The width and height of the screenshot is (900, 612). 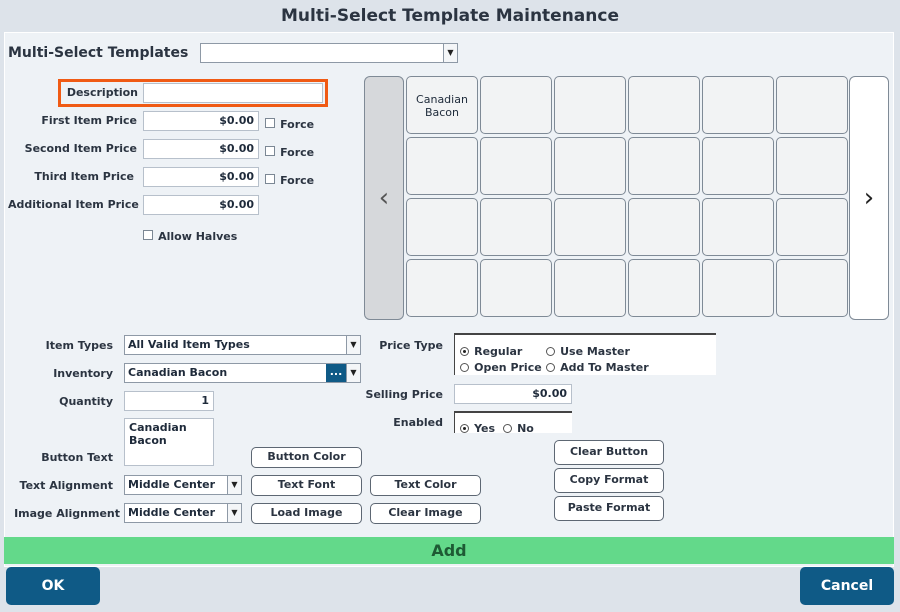 I want to click on item-types-dropdown: All Valid Item Types ▼, so click(x=242, y=345).